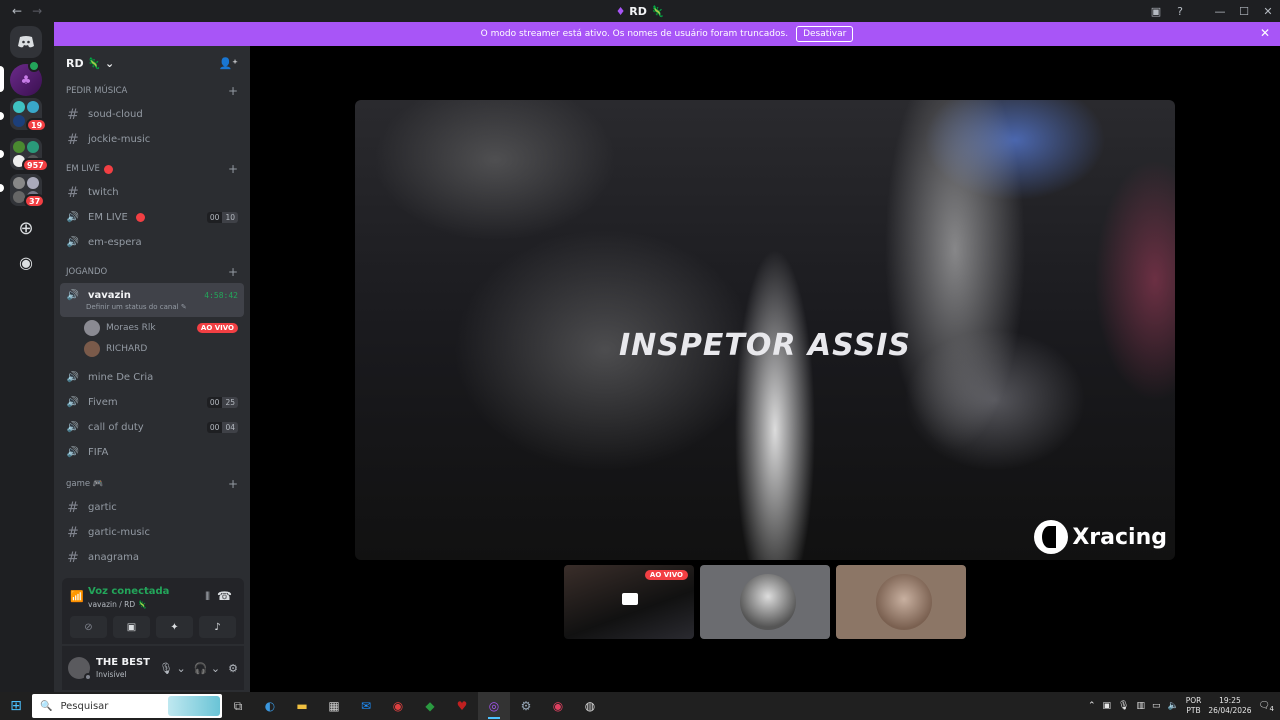 This screenshot has width=1280, height=720. I want to click on guild-header: RD 🦎 ⌄ 👤⁺, so click(152, 63).